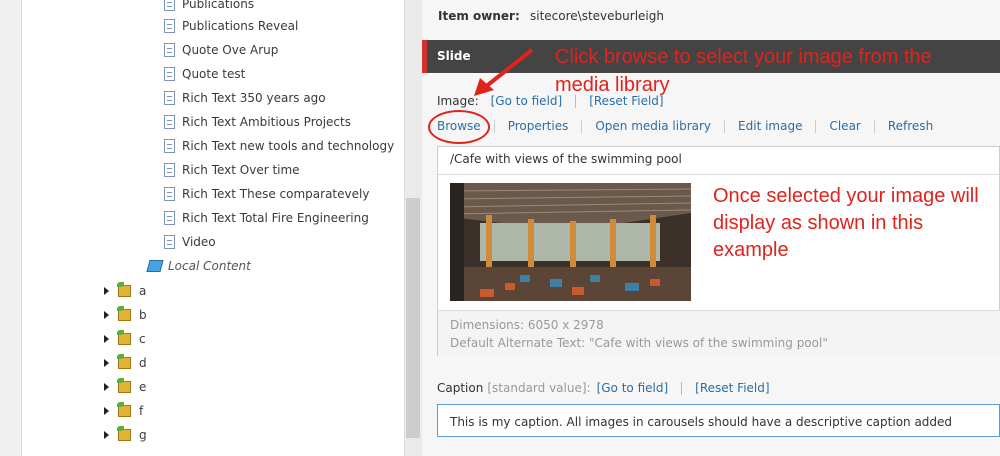 The width and height of the screenshot is (1000, 456). I want to click on tree-item: Video, so click(190, 242).